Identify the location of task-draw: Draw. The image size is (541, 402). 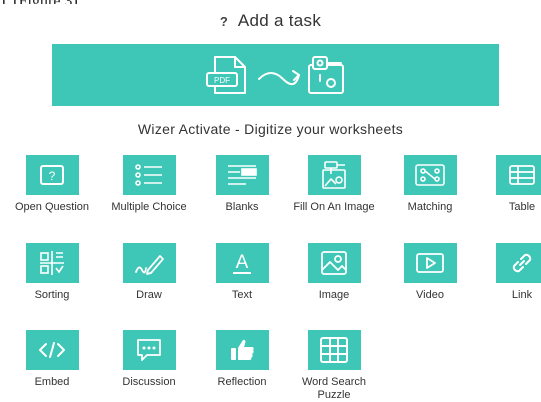
(149, 272).